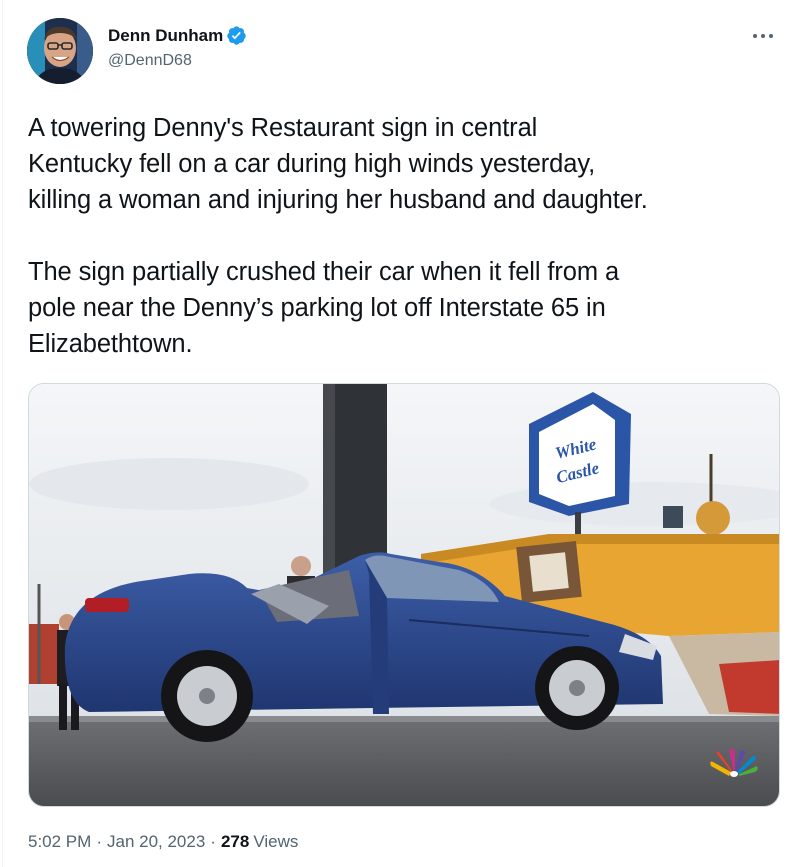 This screenshot has height=867, width=800. I want to click on name-row: Denn Dunham, so click(177, 35).